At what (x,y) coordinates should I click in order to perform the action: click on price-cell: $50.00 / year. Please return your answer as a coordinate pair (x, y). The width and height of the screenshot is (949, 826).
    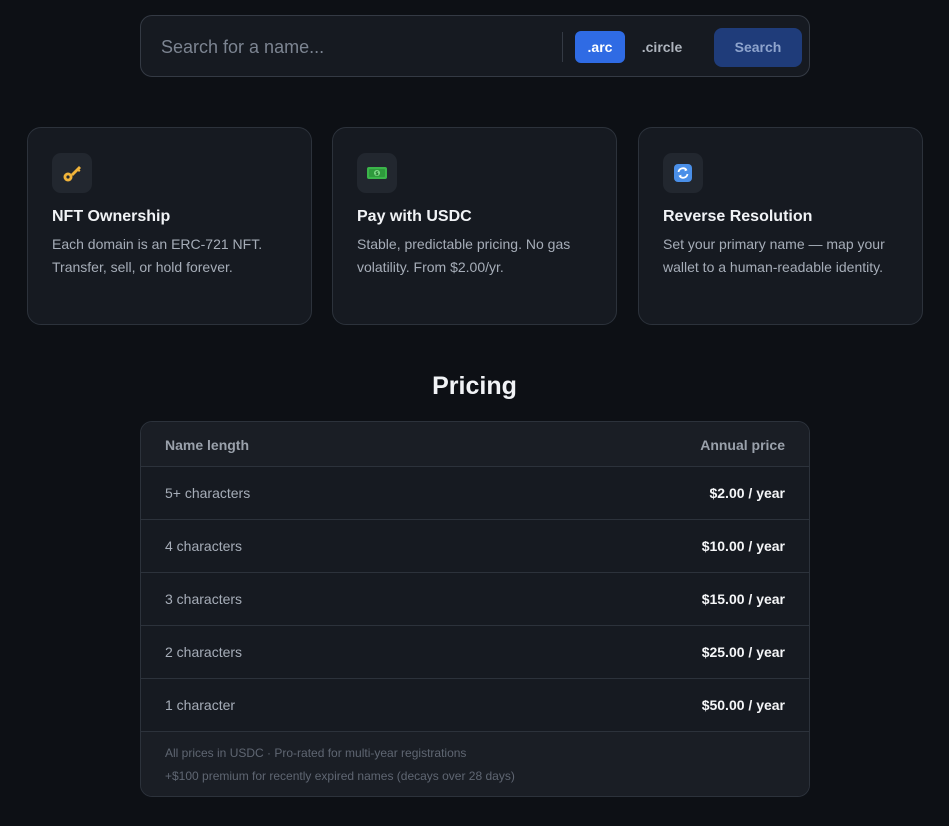
    Looking at the image, I should click on (743, 705).